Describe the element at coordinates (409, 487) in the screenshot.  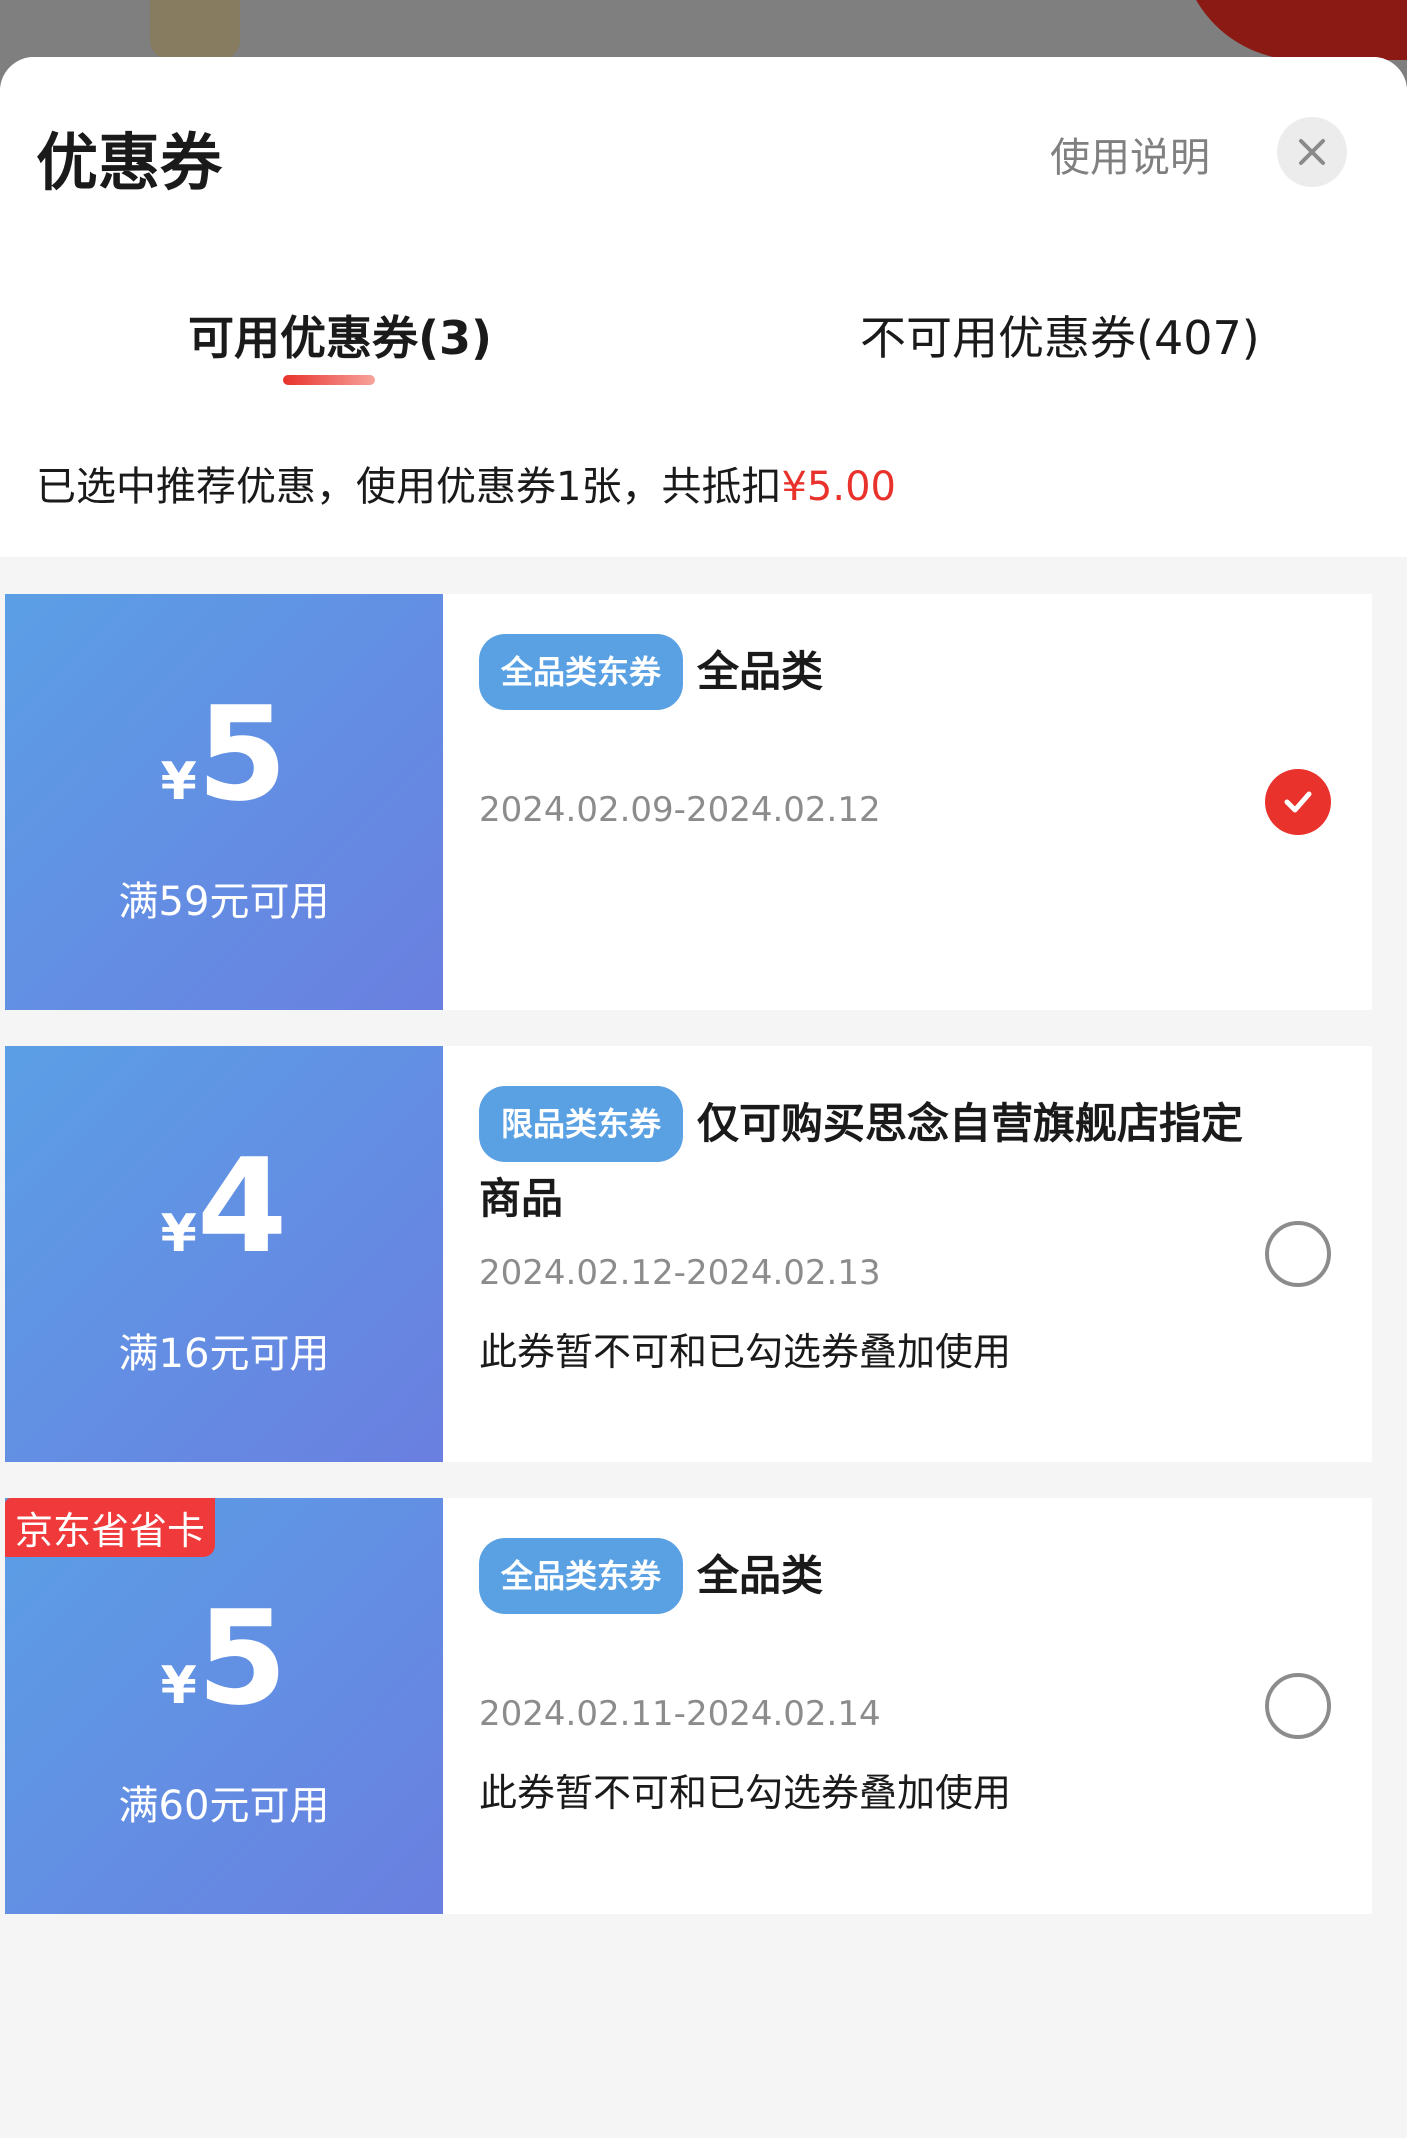
I see `summary-text: 已选中推荐优惠，使用优惠券1张，共抵扣` at that location.